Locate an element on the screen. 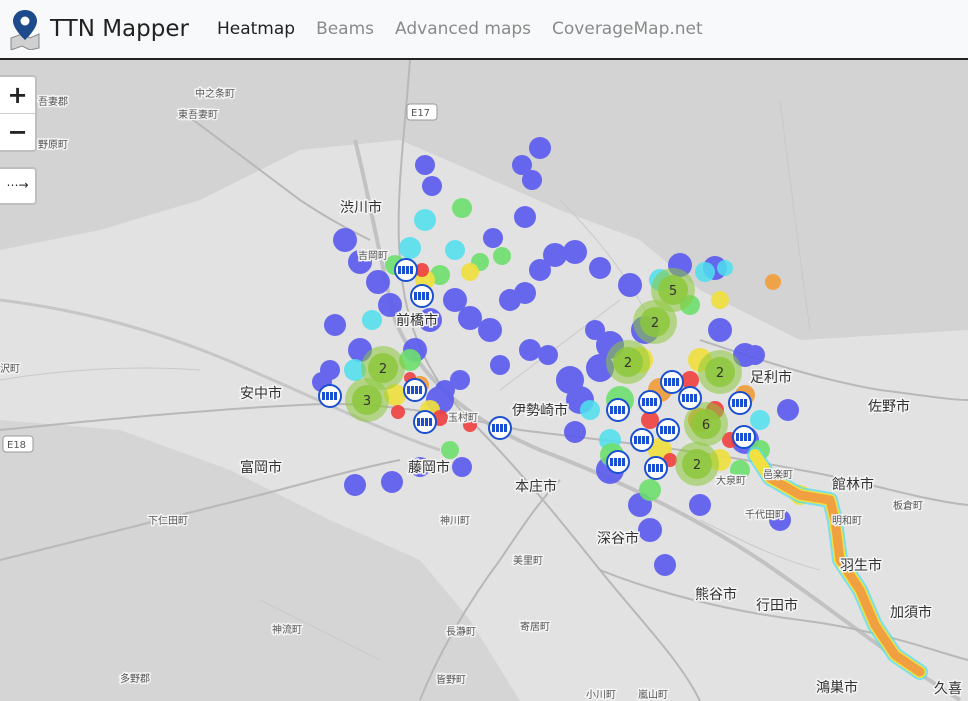 This screenshot has width=968, height=701. place-label: 鴻巣市 is located at coordinates (837, 687).